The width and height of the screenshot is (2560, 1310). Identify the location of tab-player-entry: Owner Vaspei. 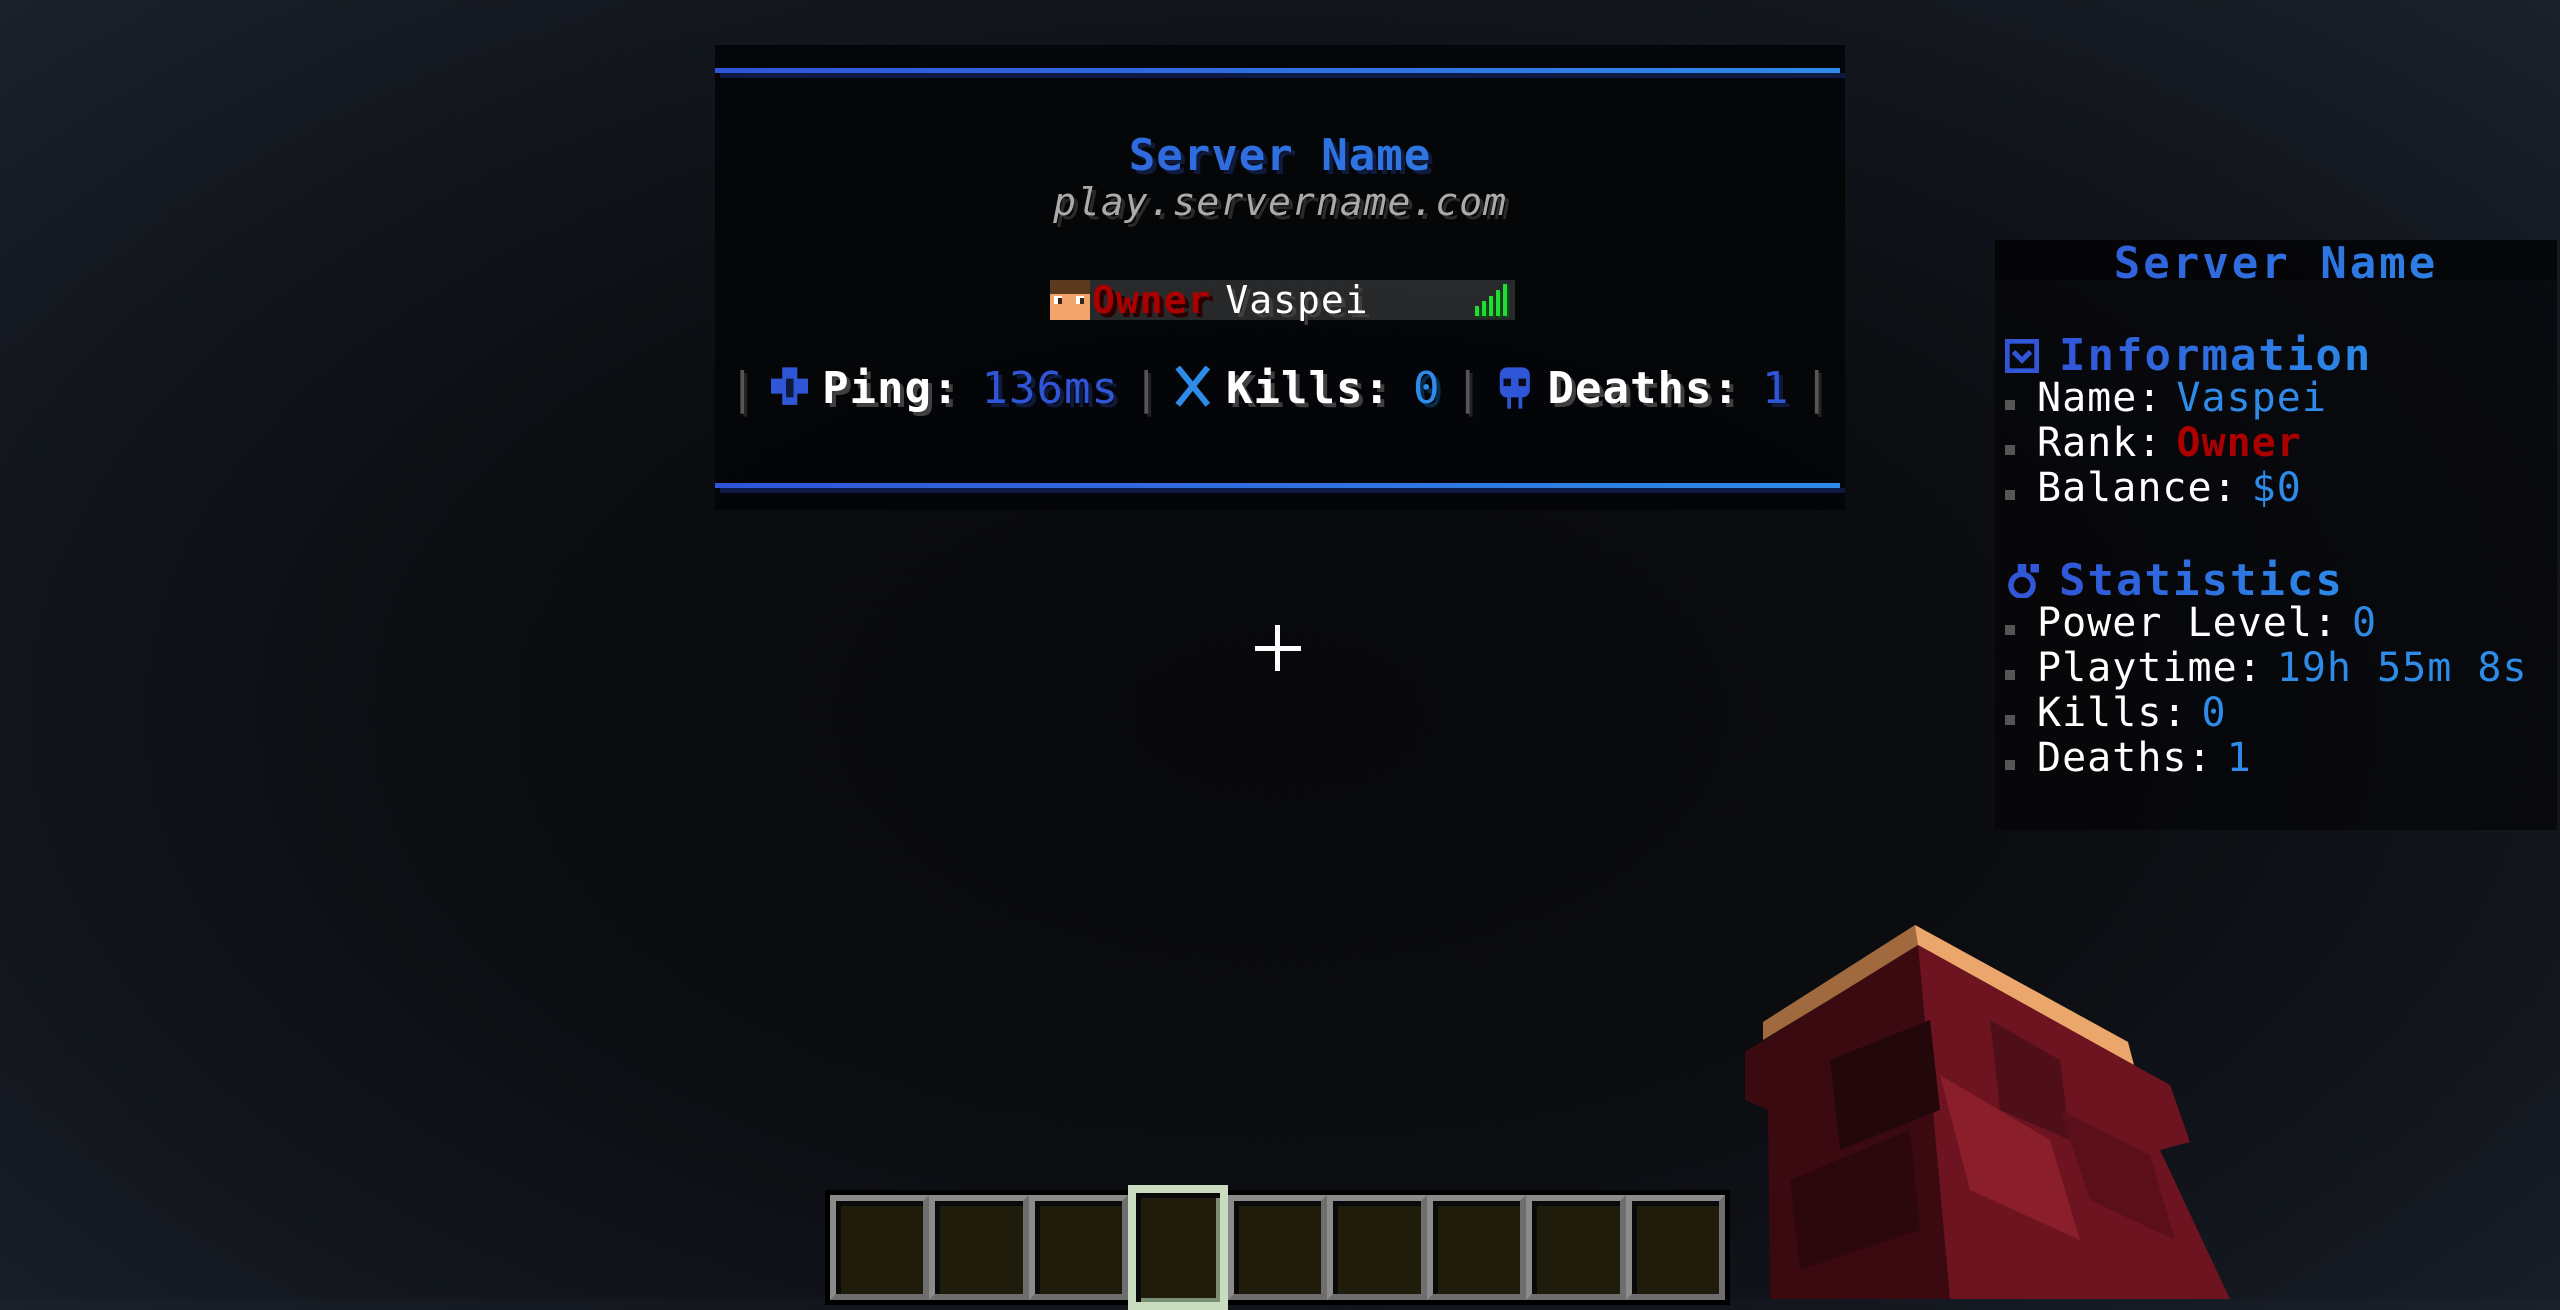
(1282, 300).